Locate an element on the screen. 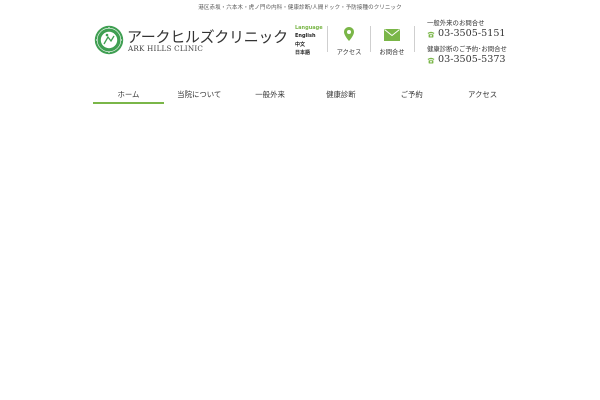 This screenshot has width=600, height=400. general-outpatient-phone-number: 03-3505-5151 is located at coordinates (472, 33).